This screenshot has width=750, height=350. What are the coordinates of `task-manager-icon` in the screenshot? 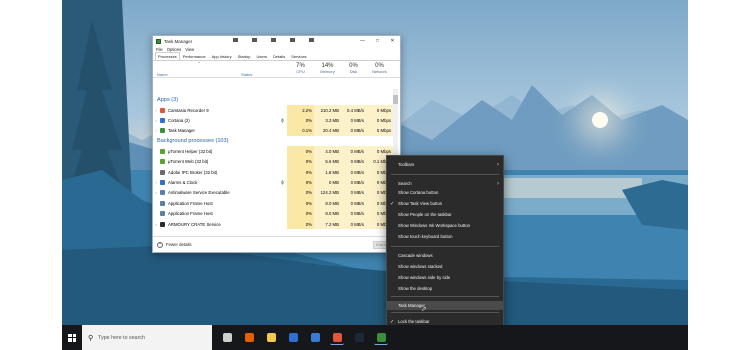 It's located at (381, 338).